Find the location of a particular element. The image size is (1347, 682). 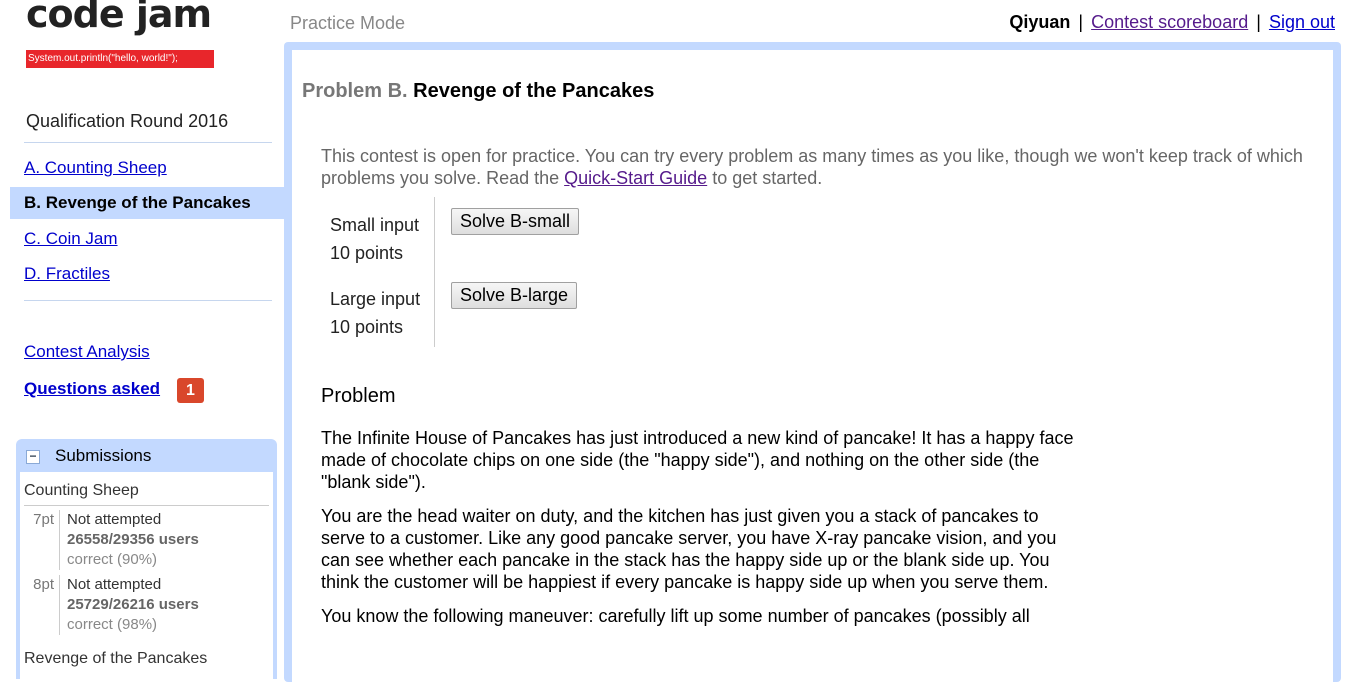

contest-scoreboard-link: Contest scoreboard is located at coordinates (1169, 22).